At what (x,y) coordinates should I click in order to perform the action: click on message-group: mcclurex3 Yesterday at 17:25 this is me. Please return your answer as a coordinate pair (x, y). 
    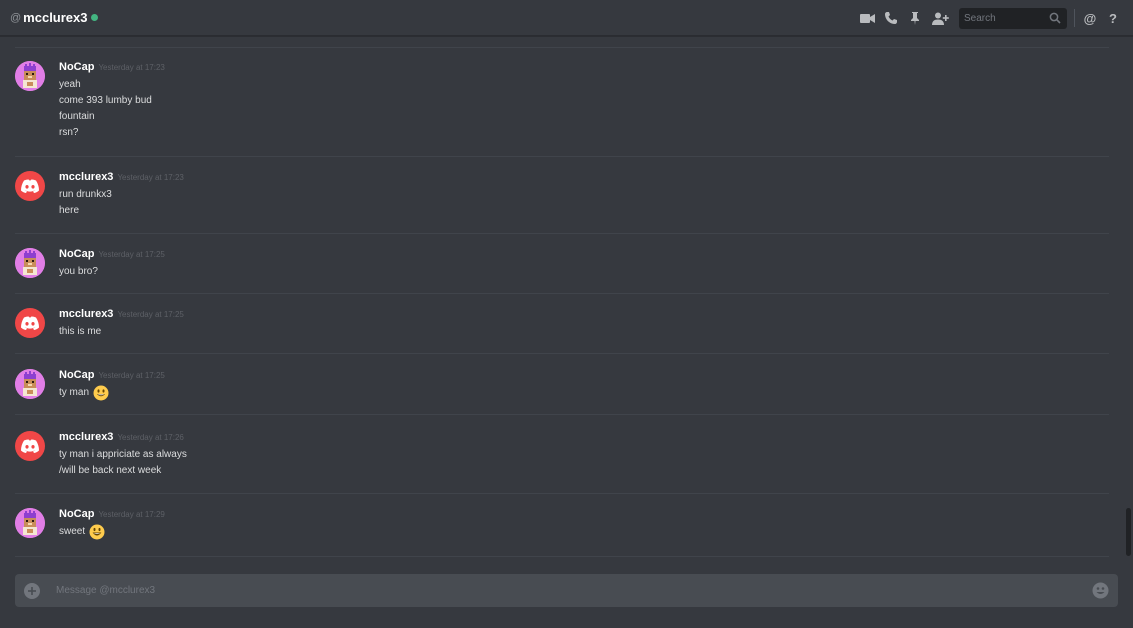
    Looking at the image, I should click on (562, 325).